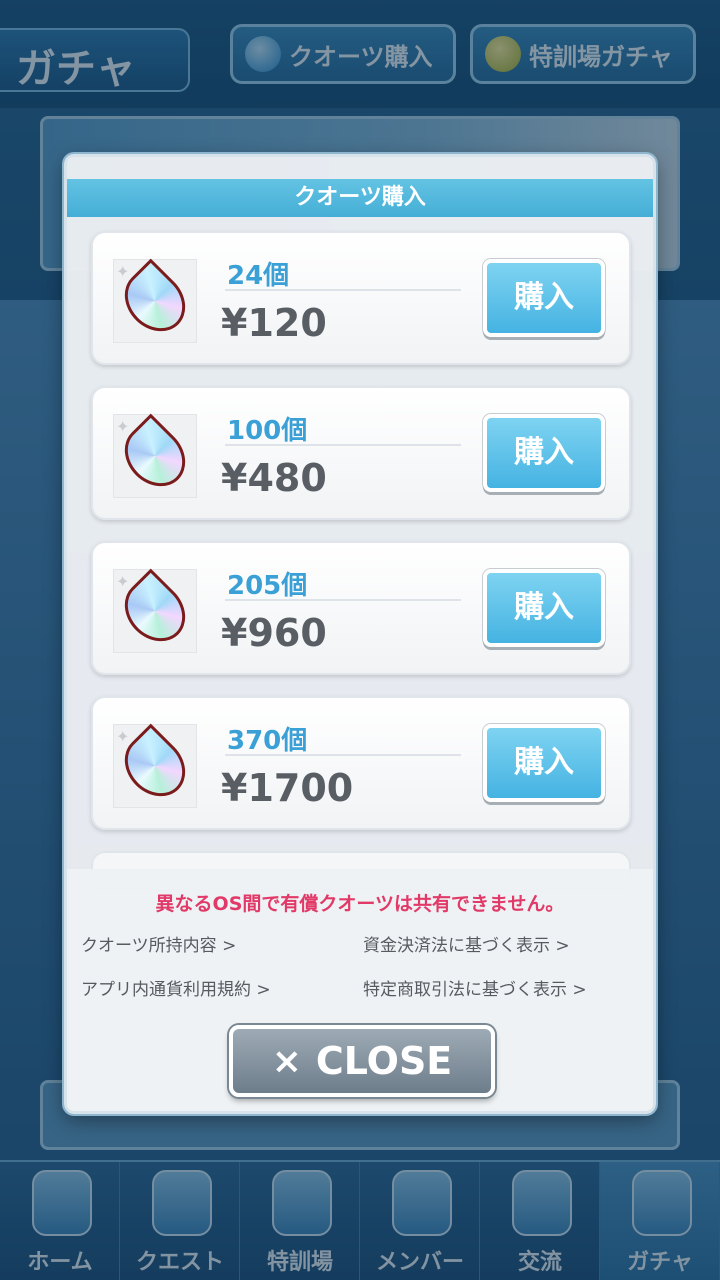  What do you see at coordinates (384, 1061) in the screenshot?
I see `close-label: CLOSE` at bounding box center [384, 1061].